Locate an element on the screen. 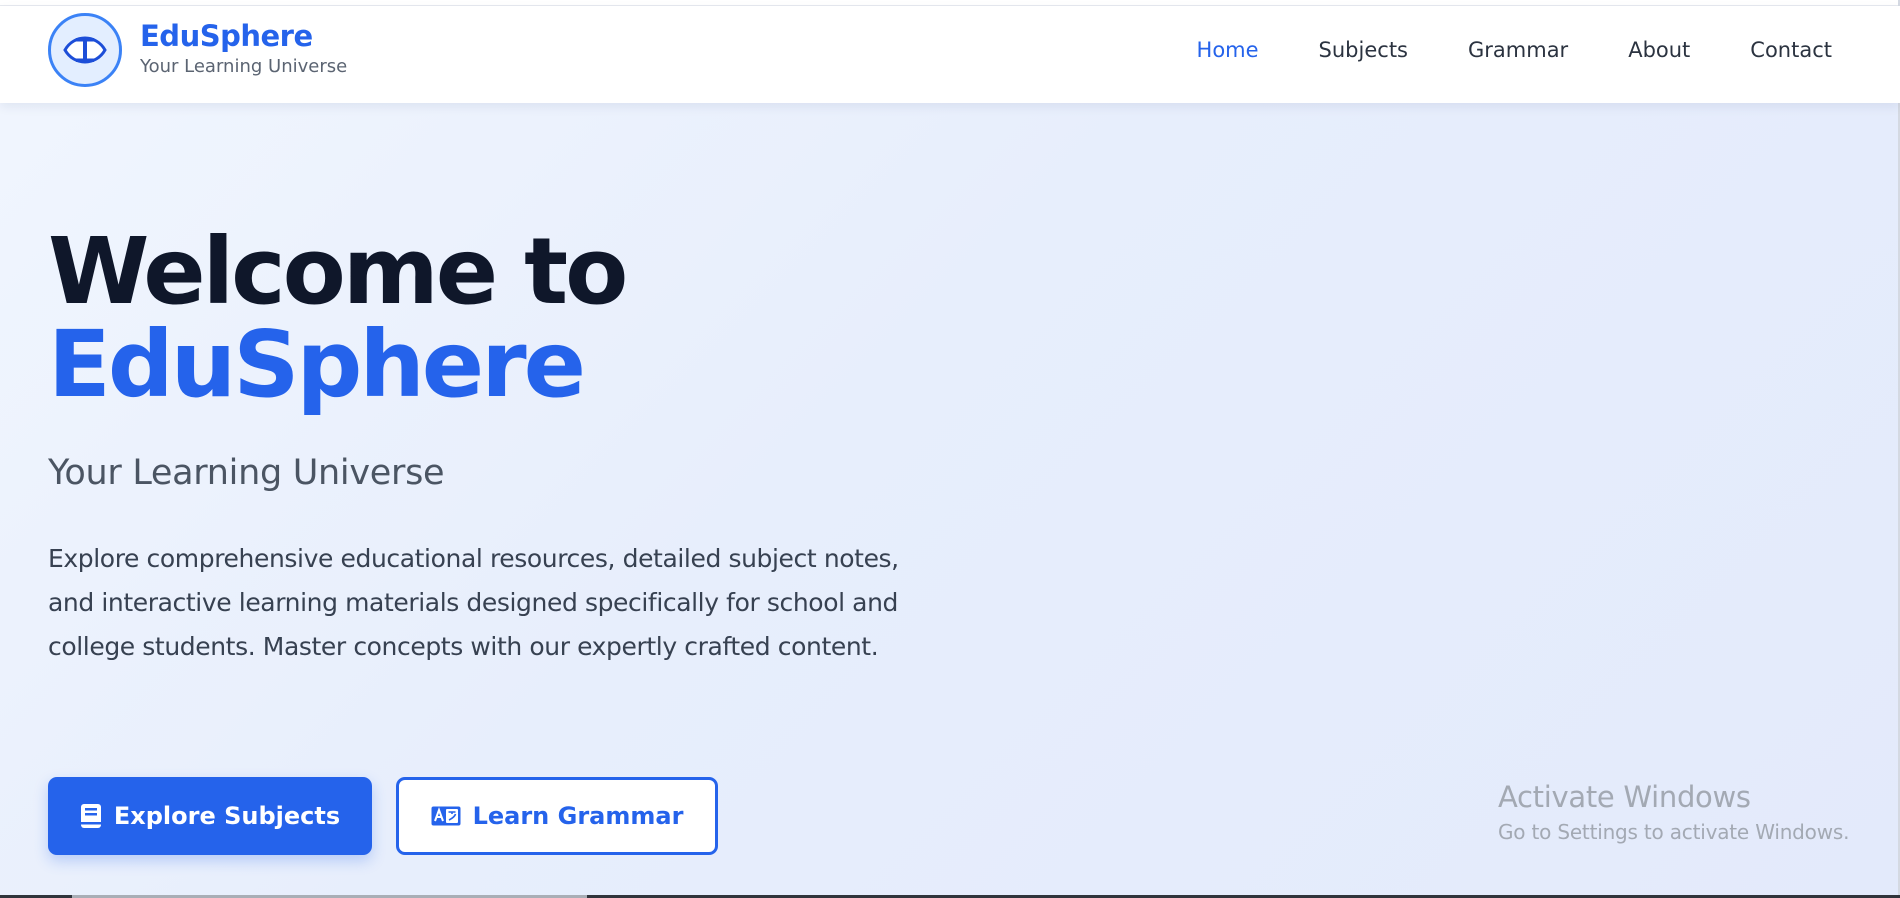  brand-logo-link: EduSphere Your Learning Universe is located at coordinates (197, 54).